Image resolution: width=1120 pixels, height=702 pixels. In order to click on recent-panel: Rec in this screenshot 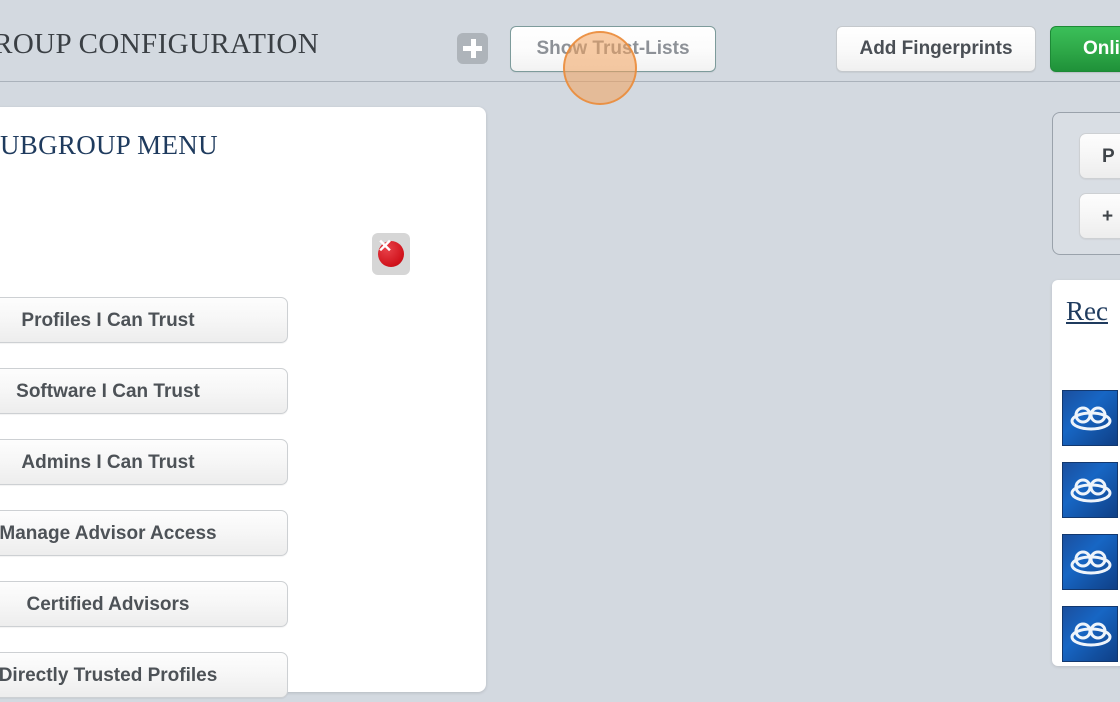, I will do `click(1086, 473)`.